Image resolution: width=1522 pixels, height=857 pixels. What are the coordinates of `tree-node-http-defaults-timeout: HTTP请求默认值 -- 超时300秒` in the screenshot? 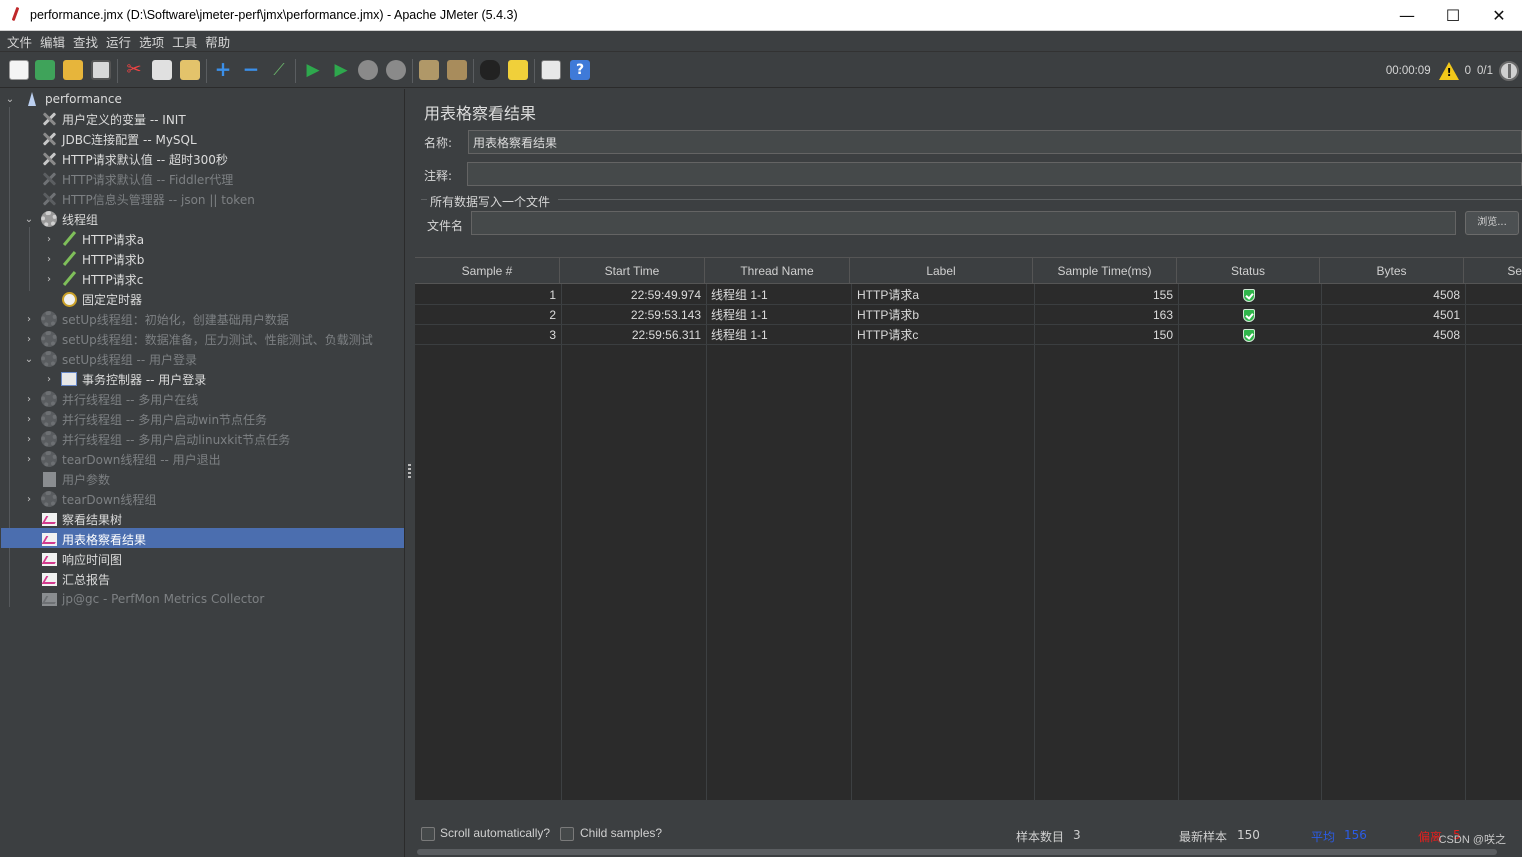 It's located at (134, 159).